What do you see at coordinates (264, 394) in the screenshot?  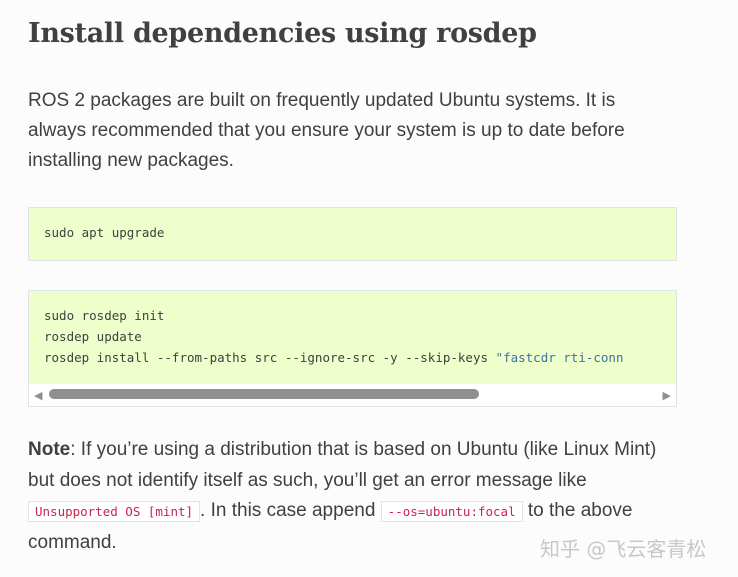 I see `scrollbar-thumb` at bounding box center [264, 394].